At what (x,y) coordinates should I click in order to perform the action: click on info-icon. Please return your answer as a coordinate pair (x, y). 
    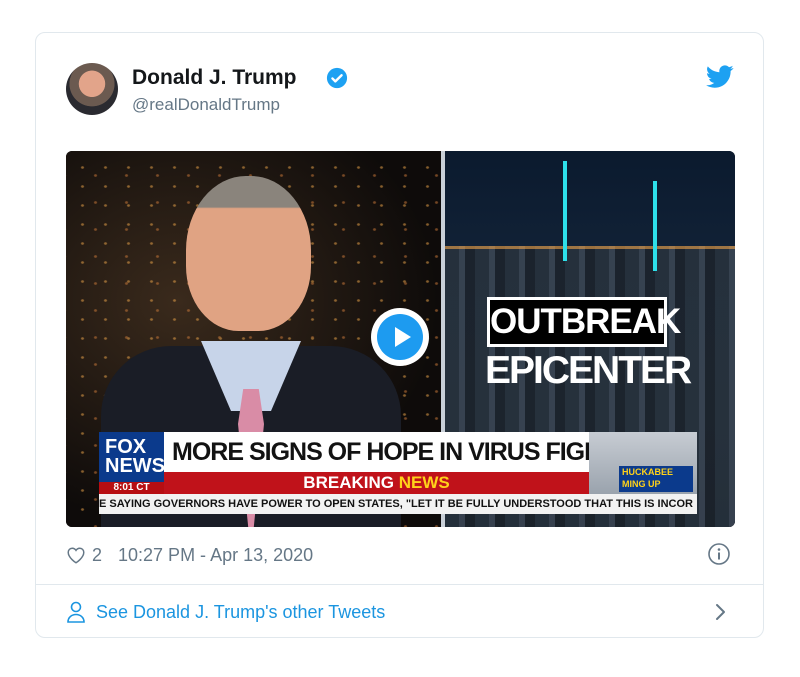
    Looking at the image, I should click on (719, 554).